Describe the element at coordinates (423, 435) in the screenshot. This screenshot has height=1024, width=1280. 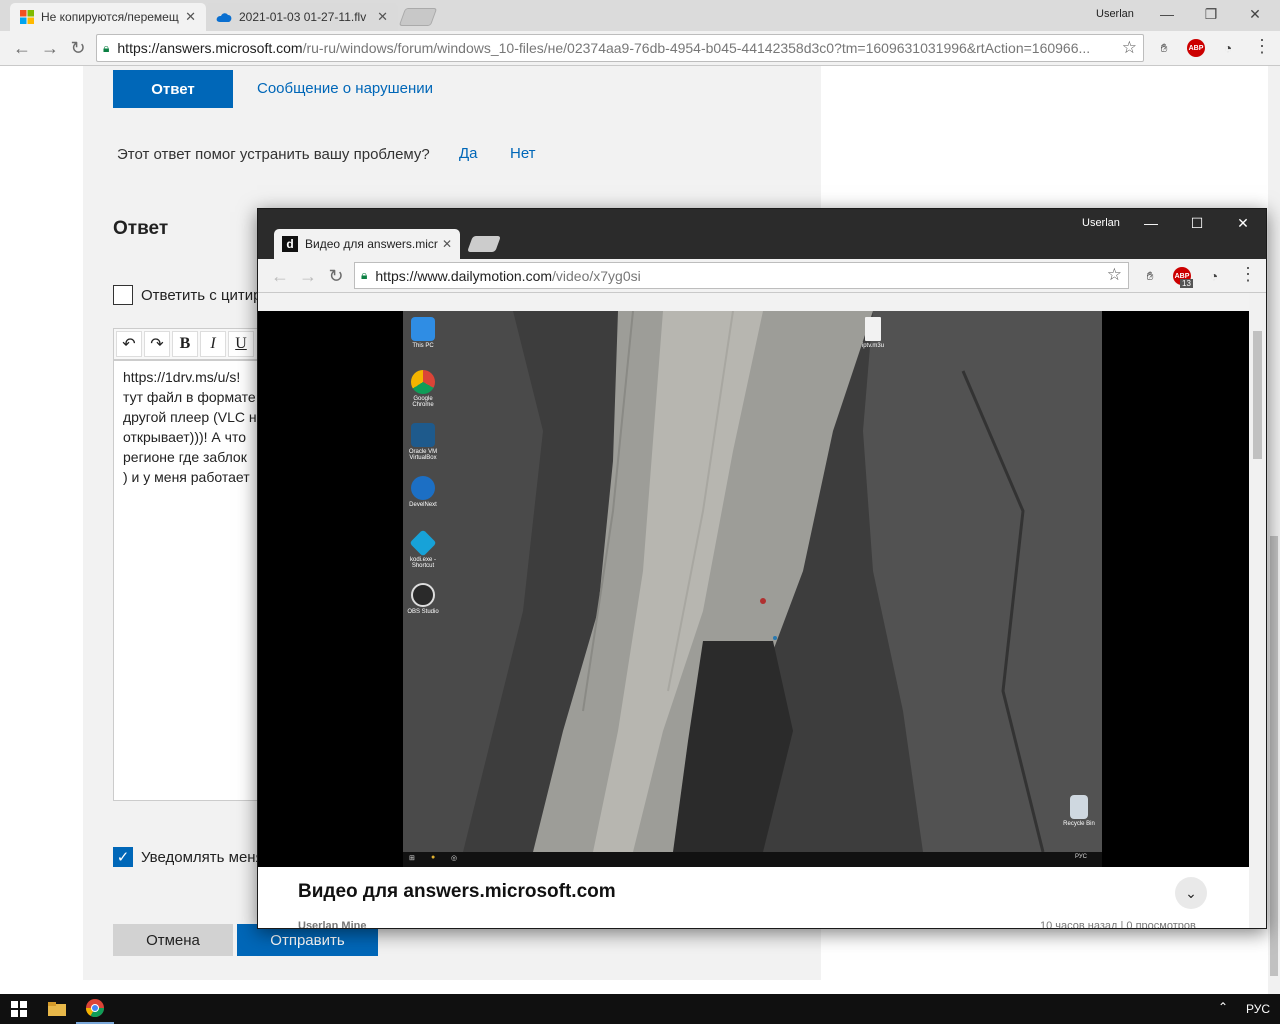
I see `virtualbox-icon` at that location.